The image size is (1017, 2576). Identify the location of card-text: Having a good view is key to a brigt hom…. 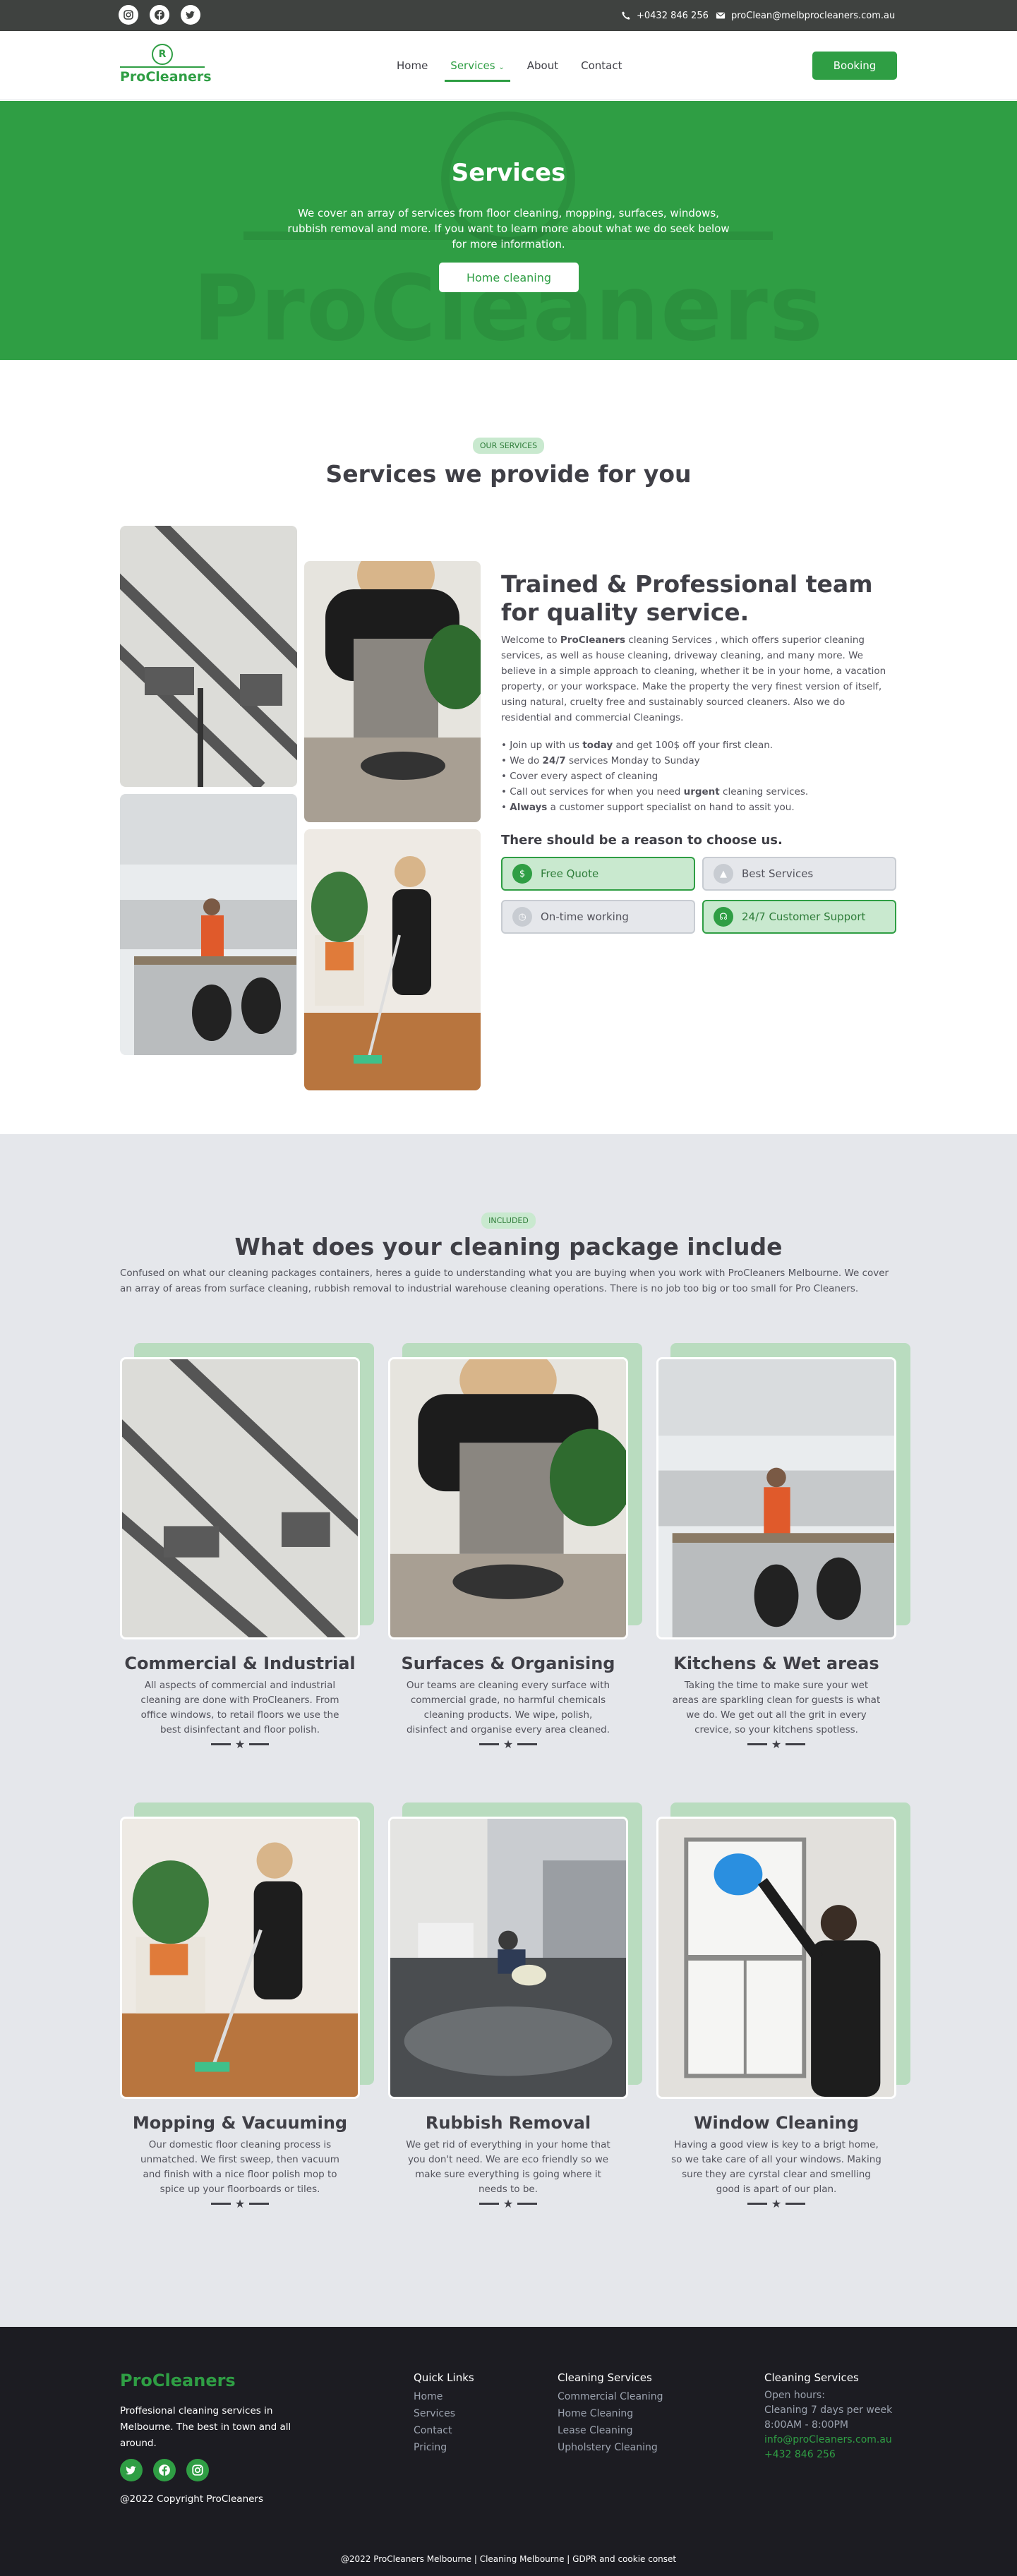
(776, 2167).